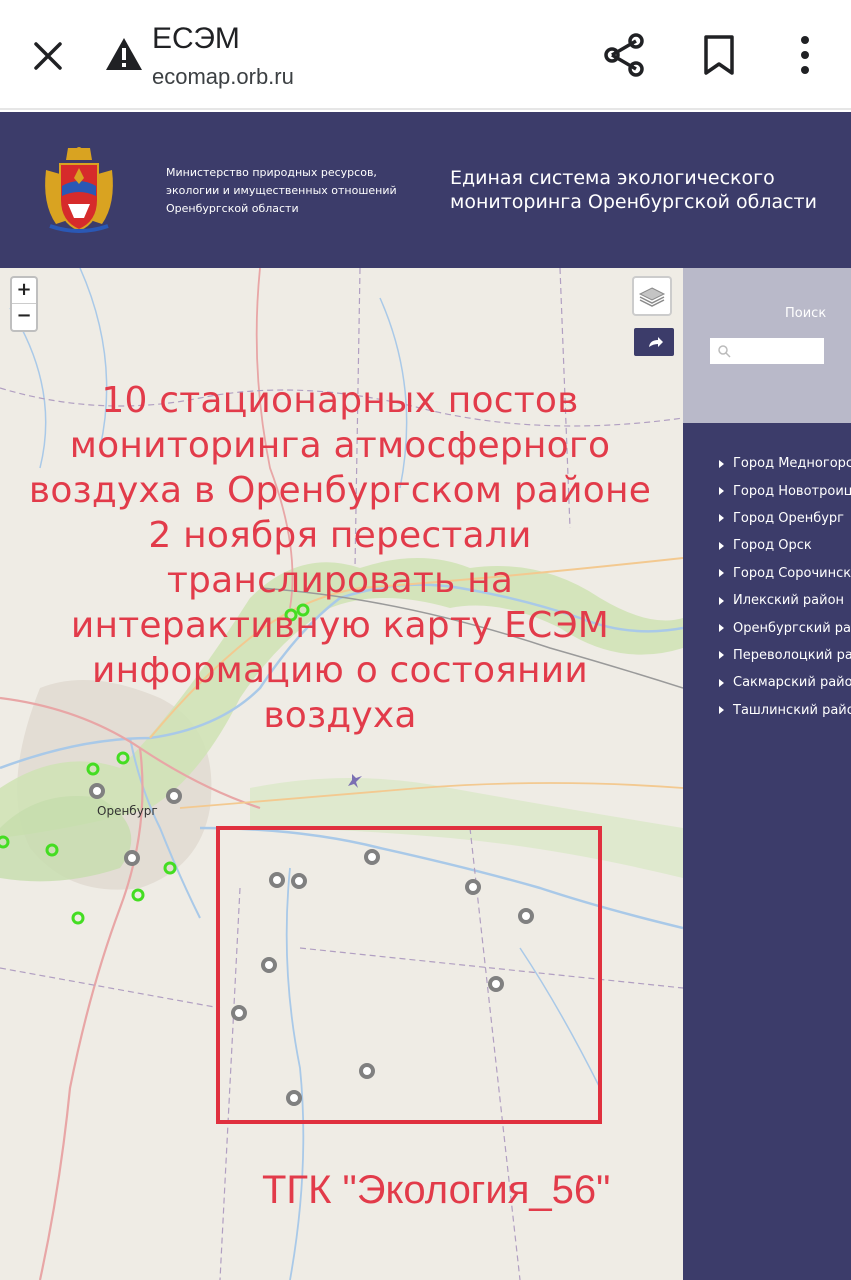 The height and width of the screenshot is (1280, 851). I want to click on share-map-button, so click(654, 342).